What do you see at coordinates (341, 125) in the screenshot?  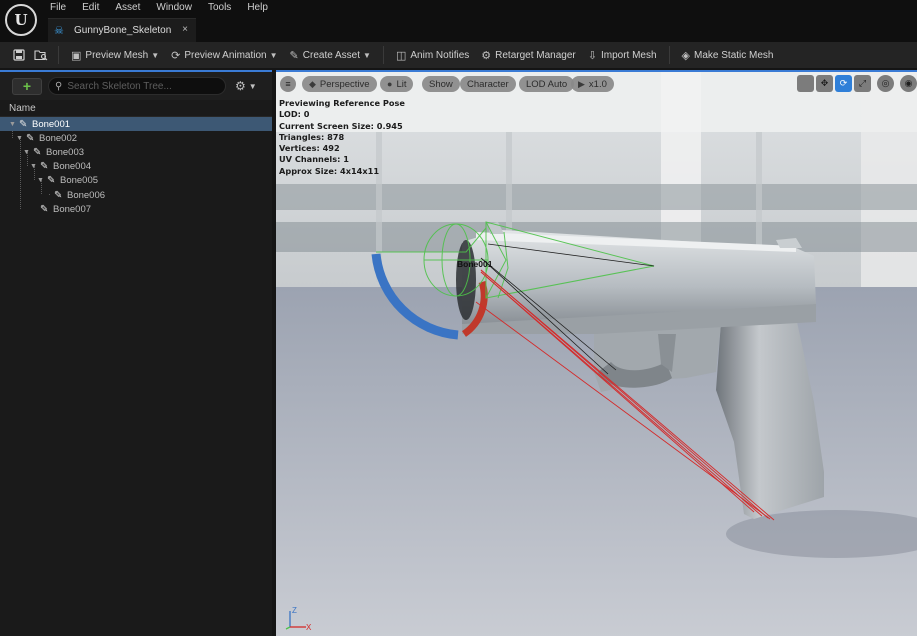 I see `stats-line: Current Screen Size: 0.945` at bounding box center [341, 125].